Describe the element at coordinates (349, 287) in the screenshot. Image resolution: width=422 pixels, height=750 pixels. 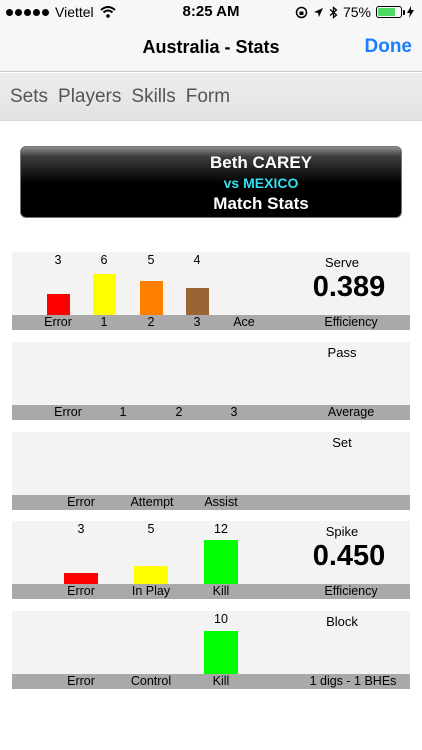
I see `serve-efficiency-value: 0.389` at that location.